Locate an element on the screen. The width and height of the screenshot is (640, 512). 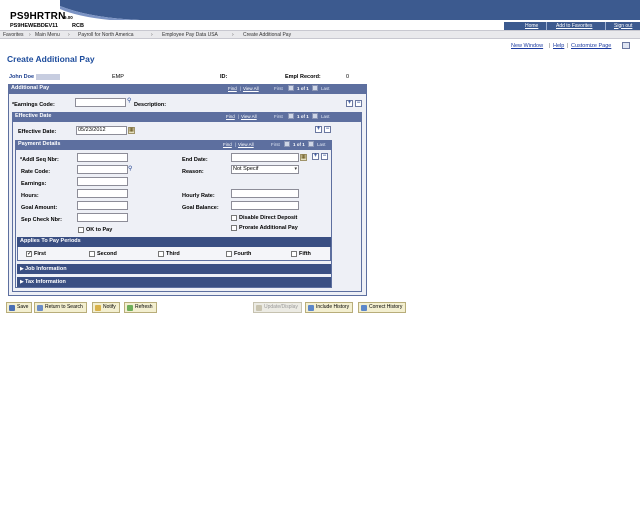
sign-out-link: Sign out is located at coordinates (623, 26).